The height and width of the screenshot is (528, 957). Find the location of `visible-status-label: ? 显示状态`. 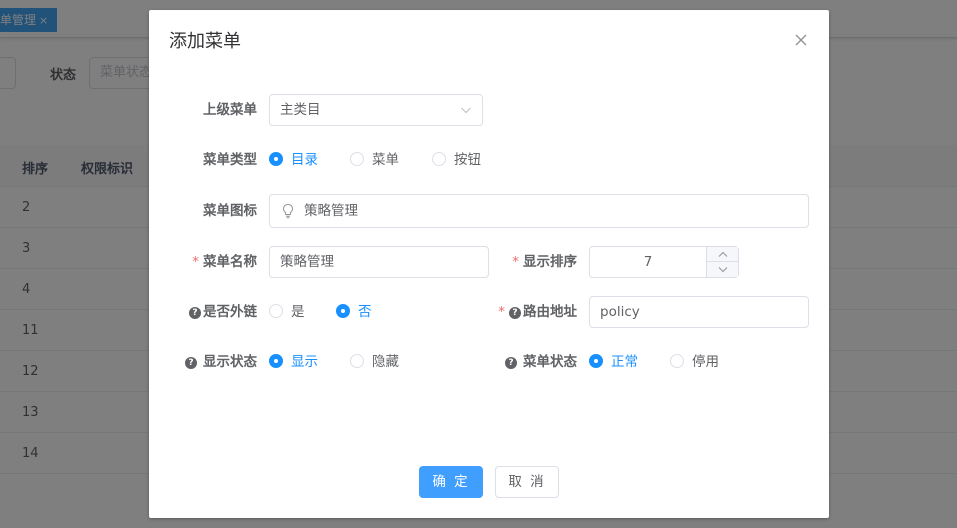

visible-status-label: ? 显示状态 is located at coordinates (213, 362).